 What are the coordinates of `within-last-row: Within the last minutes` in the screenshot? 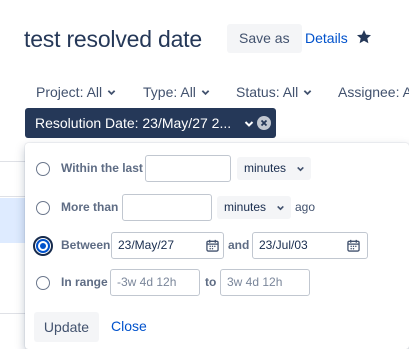 It's located at (217, 169).